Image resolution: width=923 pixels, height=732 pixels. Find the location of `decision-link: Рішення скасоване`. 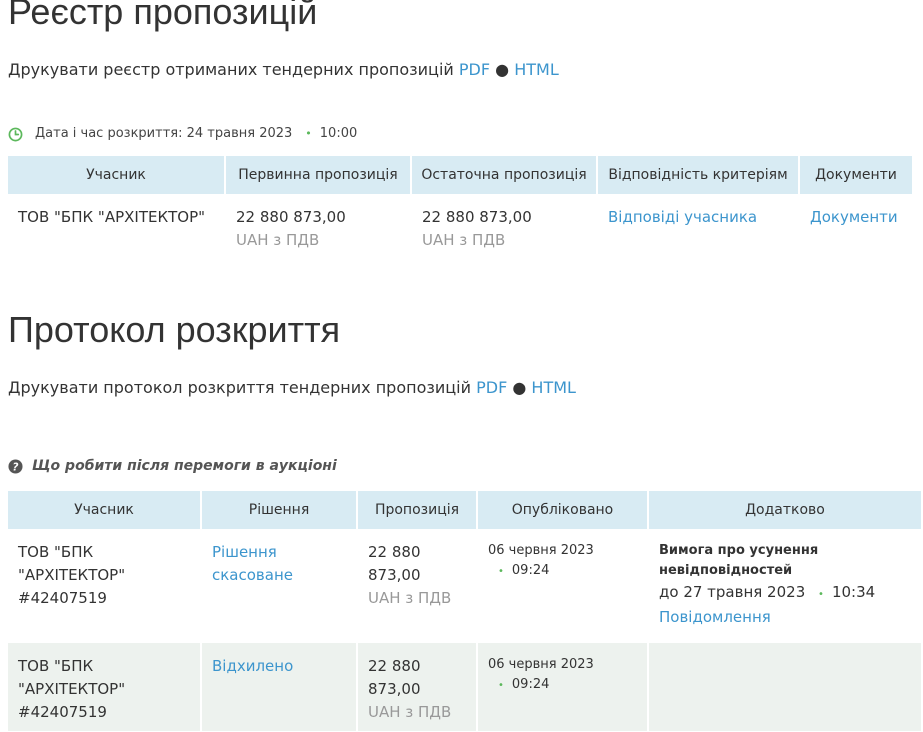

decision-link: Рішення скасоване is located at coordinates (279, 564).